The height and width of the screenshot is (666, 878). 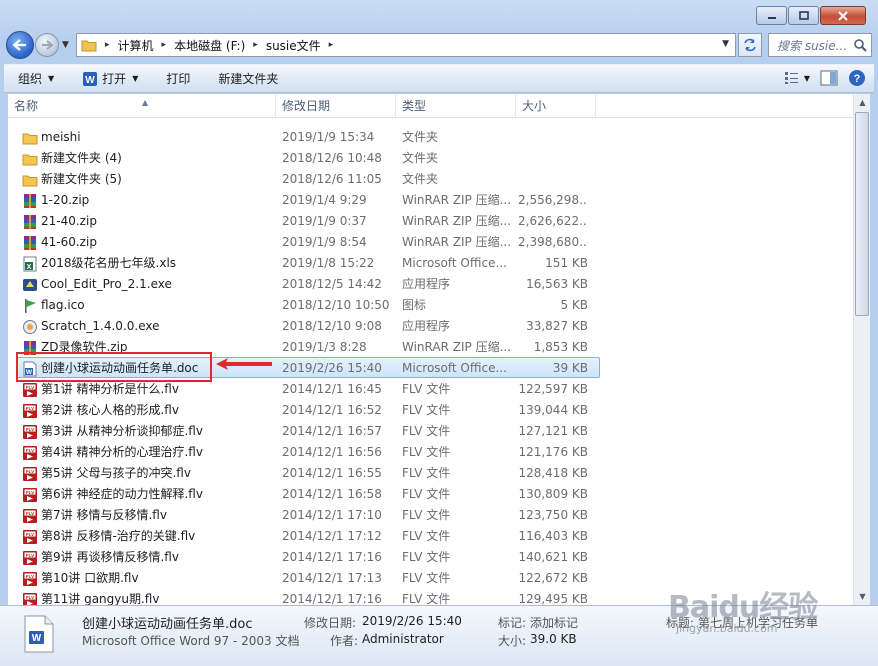 I want to click on file-date: 2014/12/1 16:56, so click(x=332, y=452).